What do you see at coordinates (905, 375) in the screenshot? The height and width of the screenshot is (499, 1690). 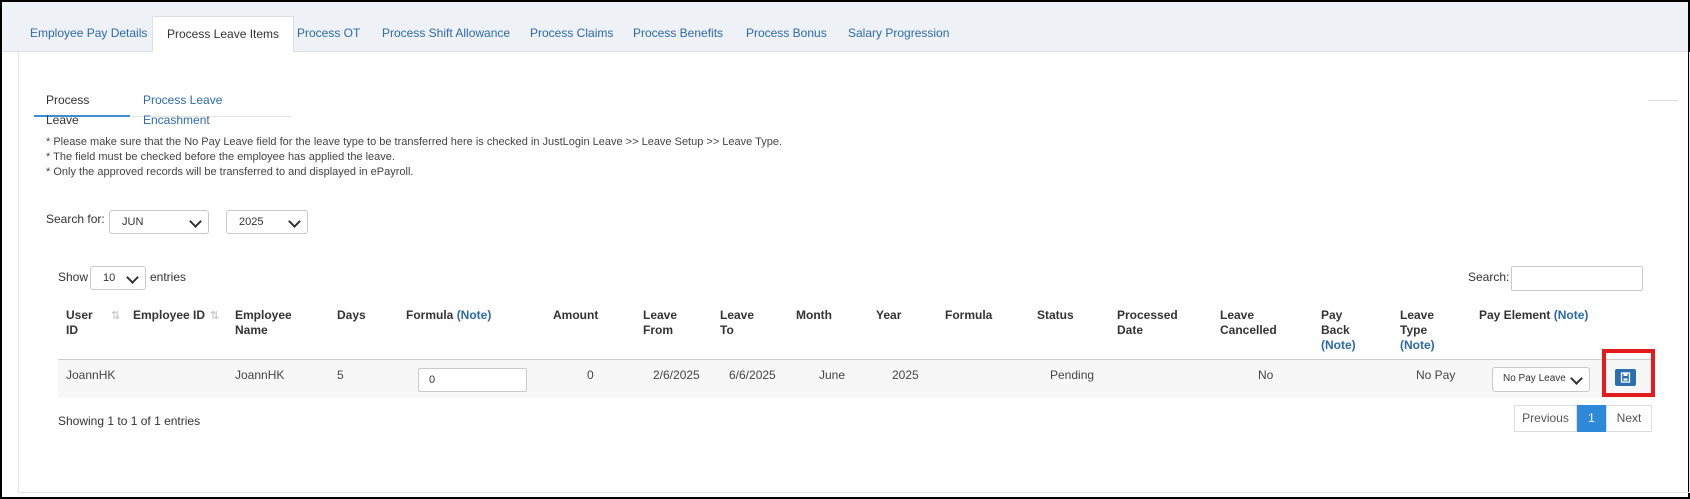 I see `cell-year: 2025` at bounding box center [905, 375].